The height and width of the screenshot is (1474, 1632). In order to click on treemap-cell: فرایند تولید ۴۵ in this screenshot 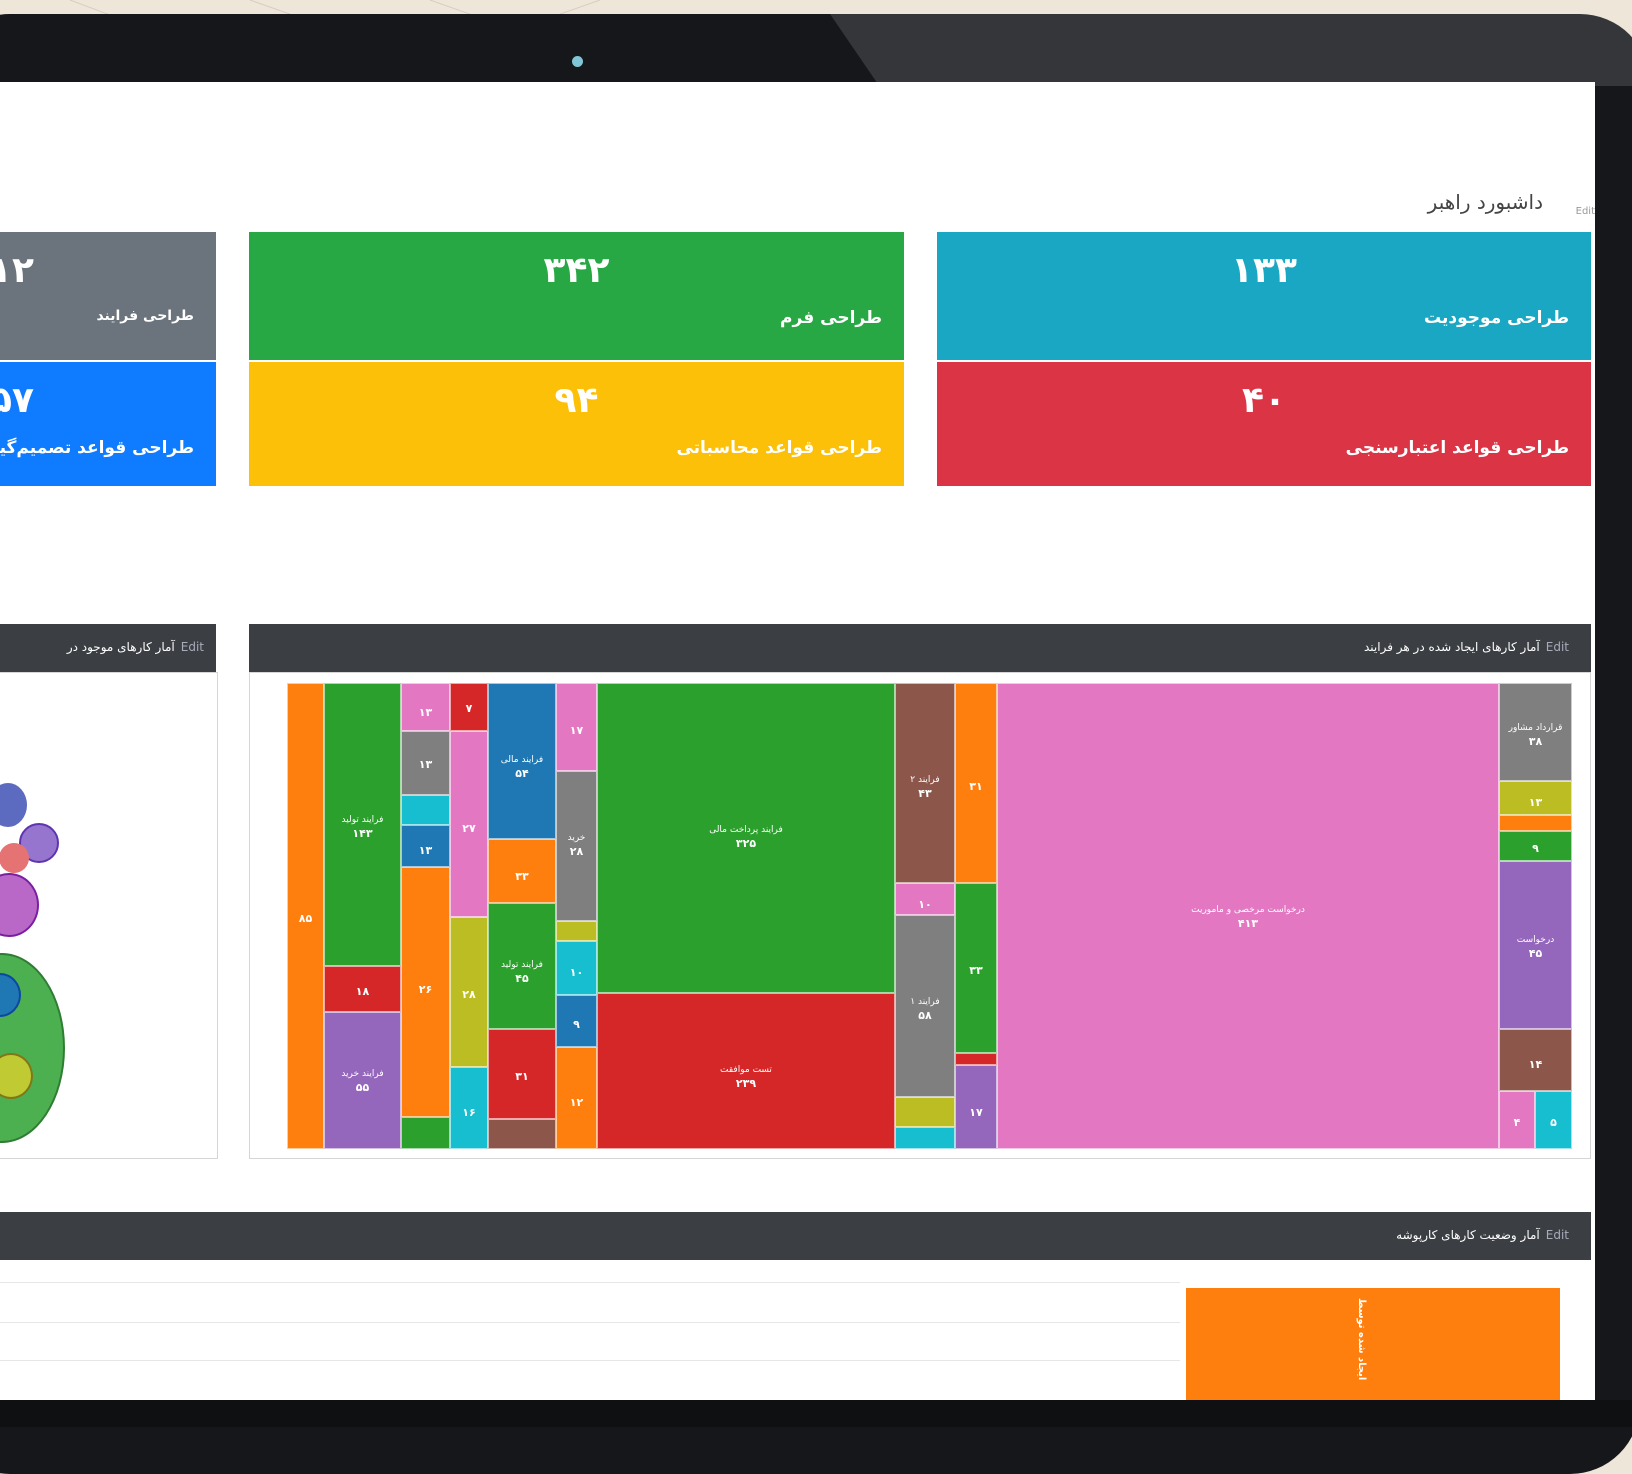, I will do `click(522, 966)`.